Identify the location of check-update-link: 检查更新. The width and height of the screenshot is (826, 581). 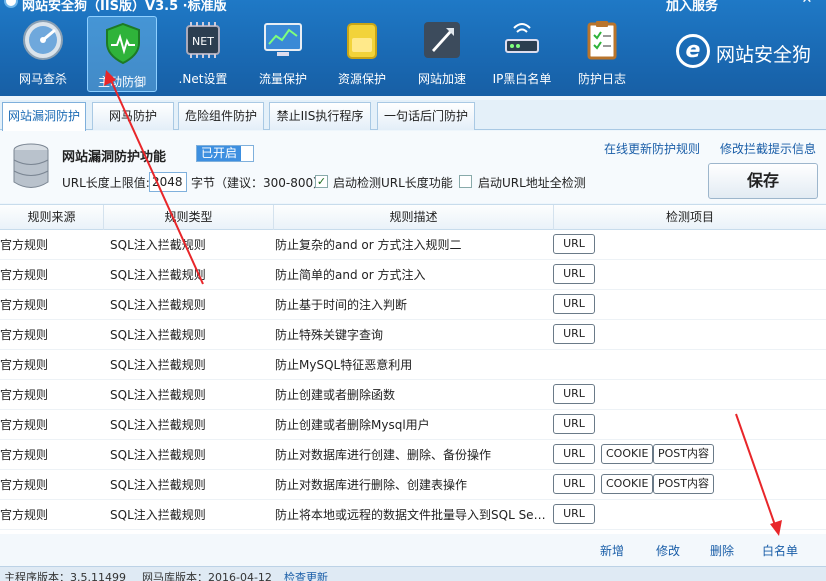
(306, 575).